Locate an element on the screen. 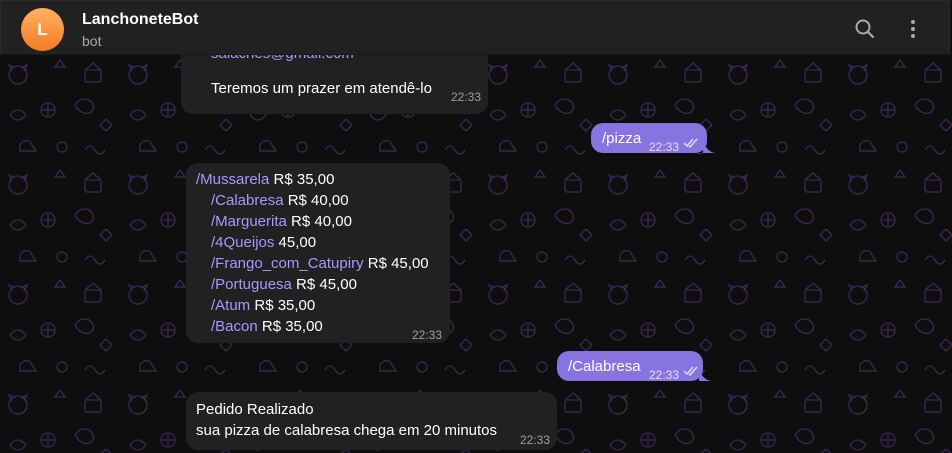 This screenshot has height=453, width=952. message-text: Teremos um prazer em atendê-lo is located at coordinates (321, 88).